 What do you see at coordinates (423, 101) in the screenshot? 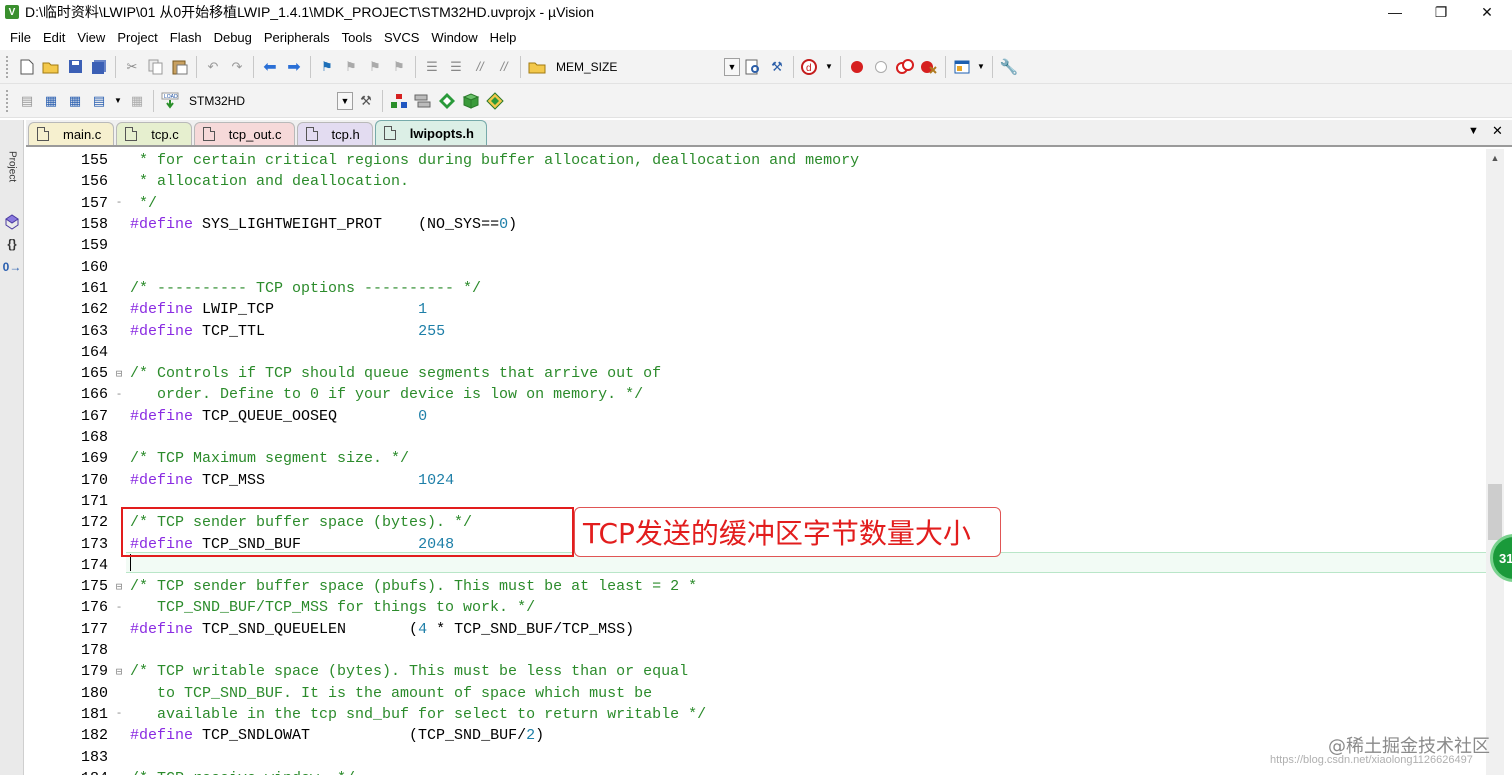
I see `manage-rte-icon` at bounding box center [423, 101].